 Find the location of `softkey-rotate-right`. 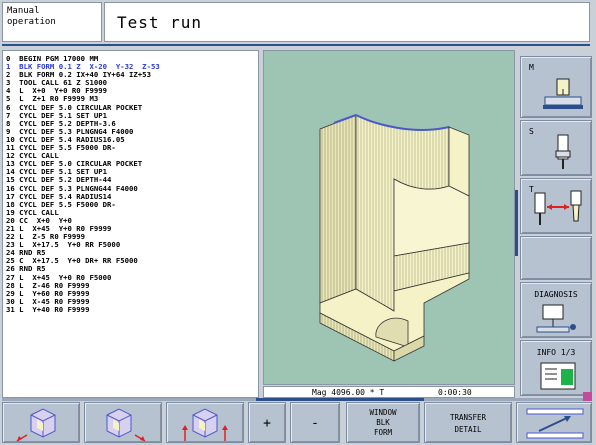

softkey-rotate-right is located at coordinates (123, 422).